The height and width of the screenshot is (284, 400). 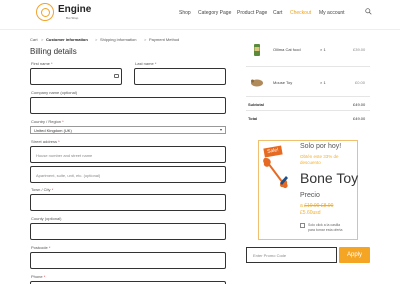 I want to click on first-name-label: First name *, so click(x=42, y=63).